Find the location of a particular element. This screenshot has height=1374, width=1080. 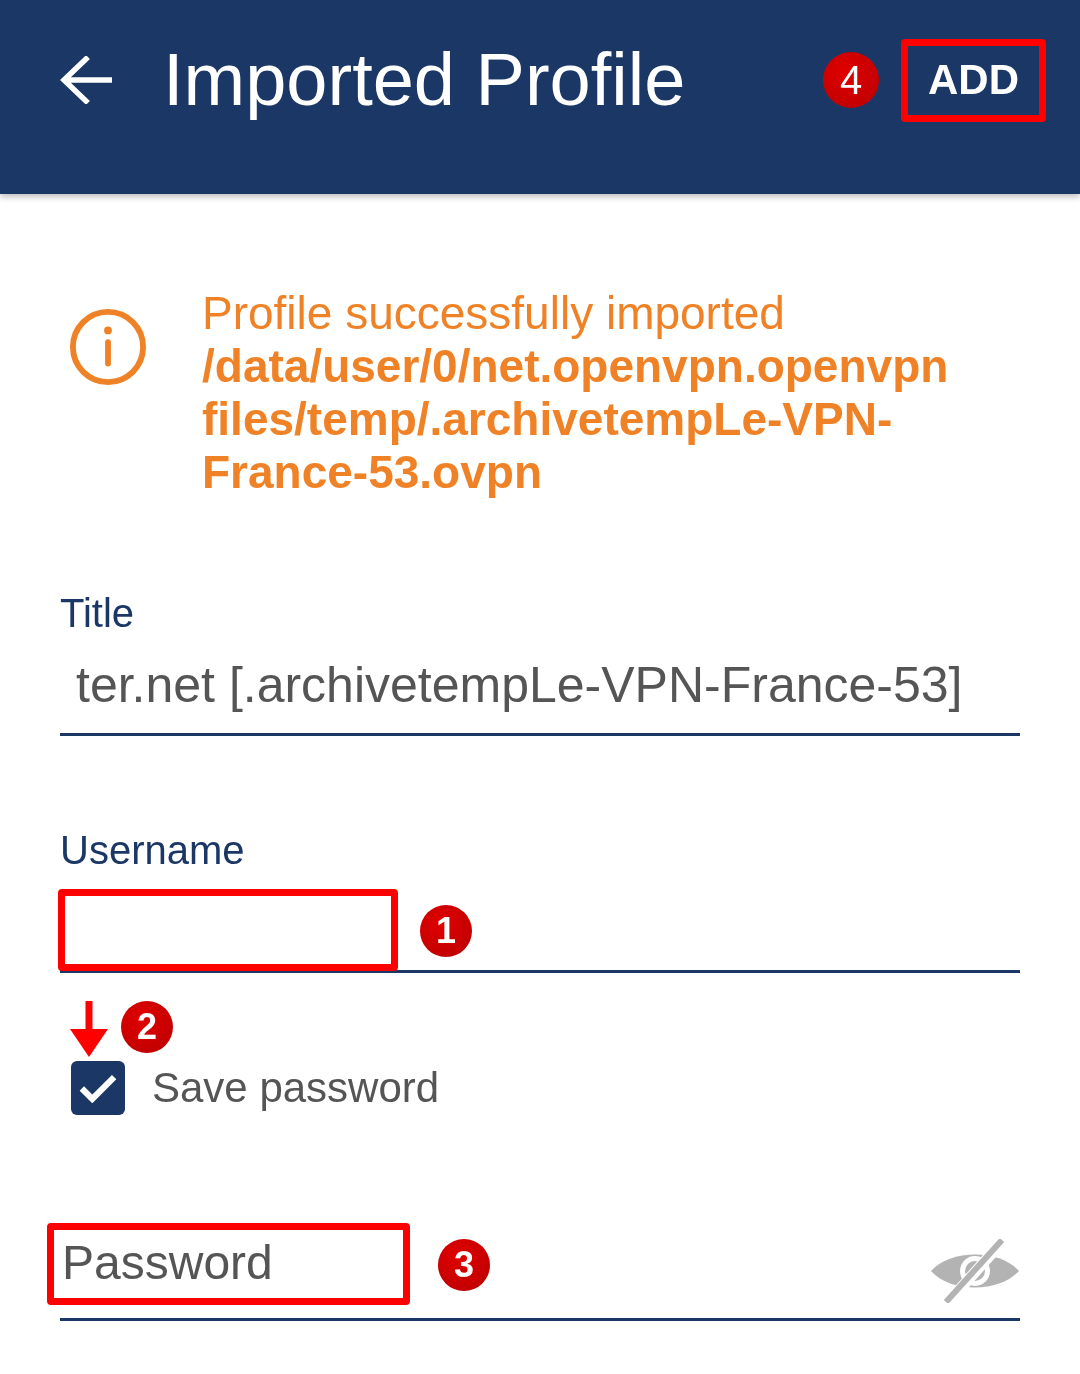

file-path: /data/user/0/net.openvpn.openvpn files/temp/.archivetempLe-VPN- France-53.ovpn is located at coordinates (575, 419).